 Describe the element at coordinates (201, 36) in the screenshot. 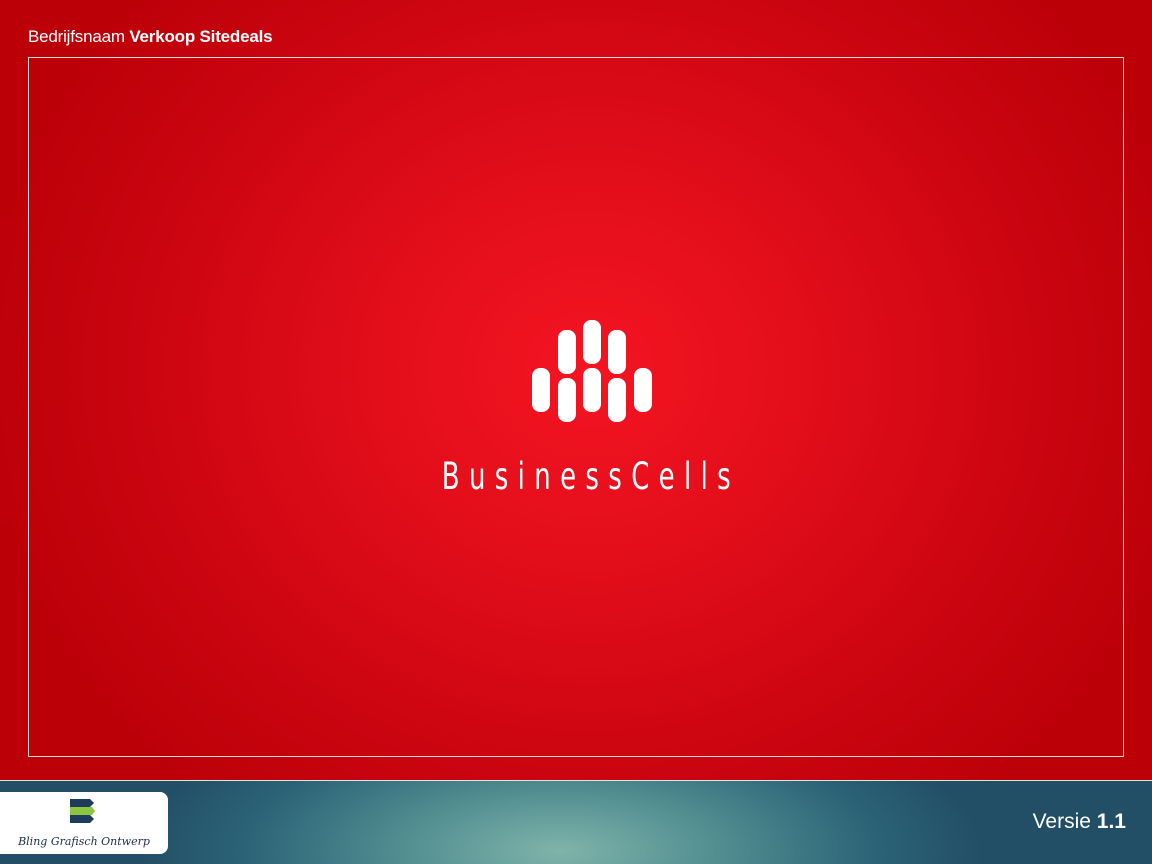

I see `company-name: Verkoop Sitedeals` at that location.